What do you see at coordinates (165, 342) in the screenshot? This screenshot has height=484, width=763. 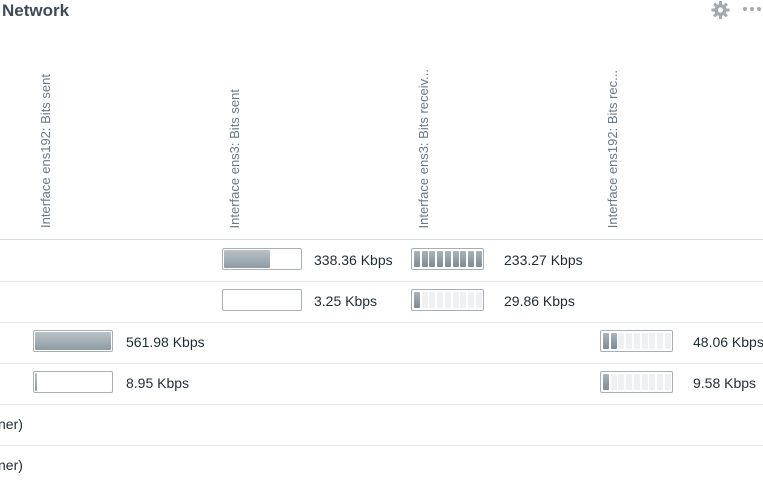 I see `ens192-sent-value: 561.98 Kbps` at bounding box center [165, 342].